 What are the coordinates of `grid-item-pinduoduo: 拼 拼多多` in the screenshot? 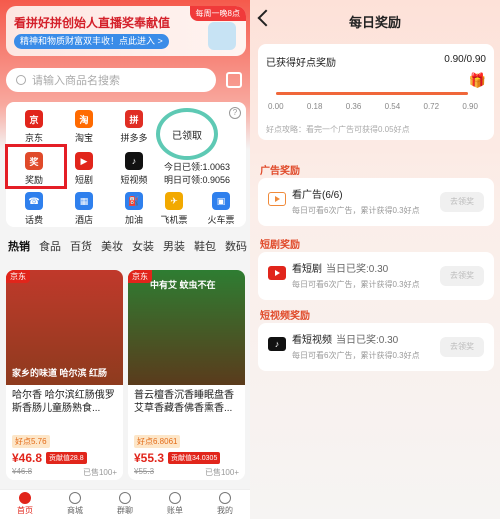 It's located at (134, 127).